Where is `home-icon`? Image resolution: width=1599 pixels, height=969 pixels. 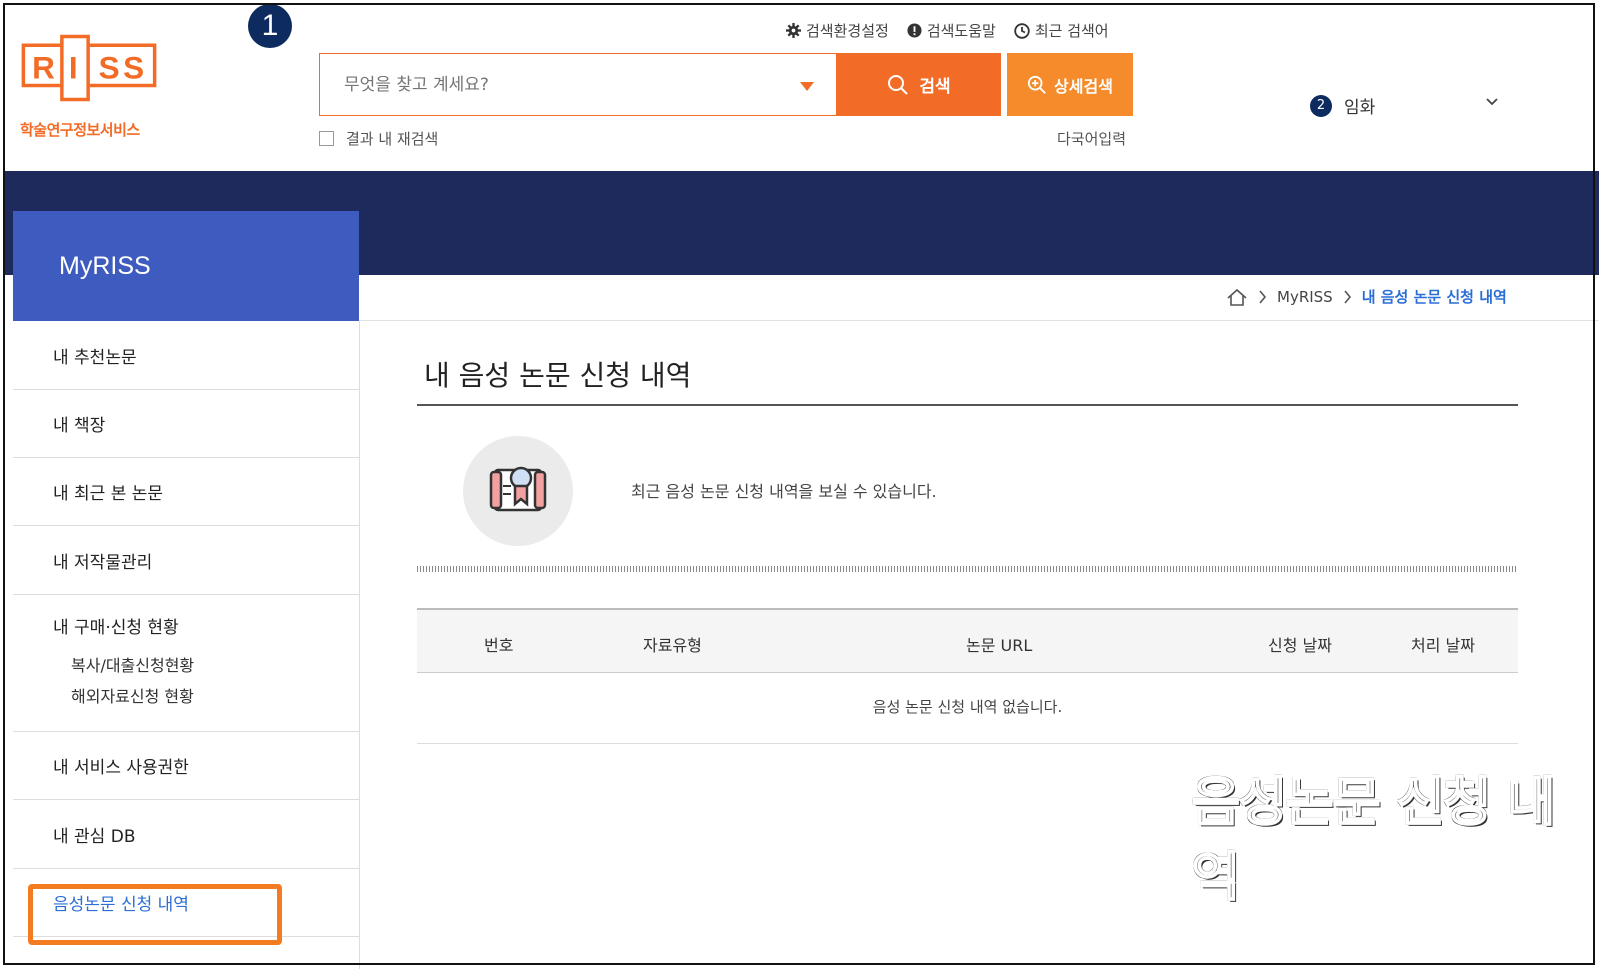
home-icon is located at coordinates (1237, 297).